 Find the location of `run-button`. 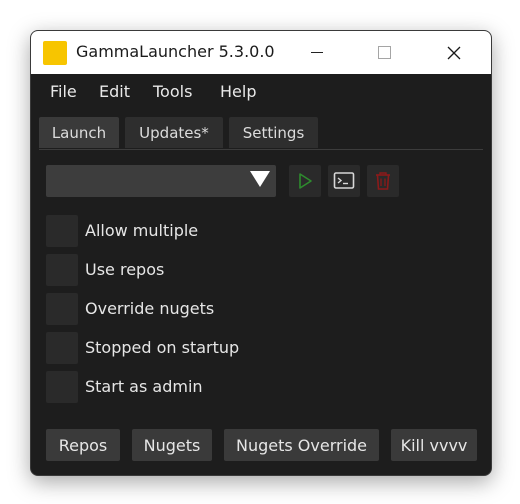

run-button is located at coordinates (305, 181).